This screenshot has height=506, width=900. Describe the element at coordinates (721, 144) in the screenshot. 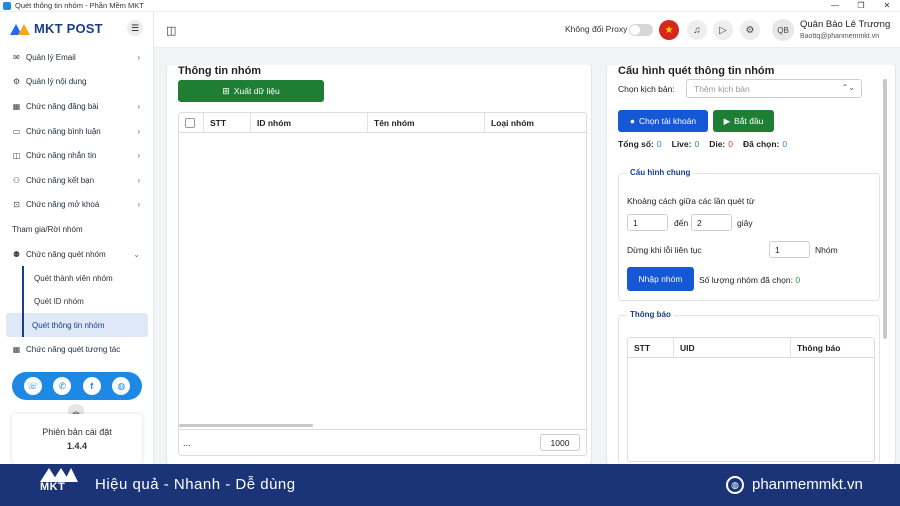

I see `stat-die: Die: 0` at that location.